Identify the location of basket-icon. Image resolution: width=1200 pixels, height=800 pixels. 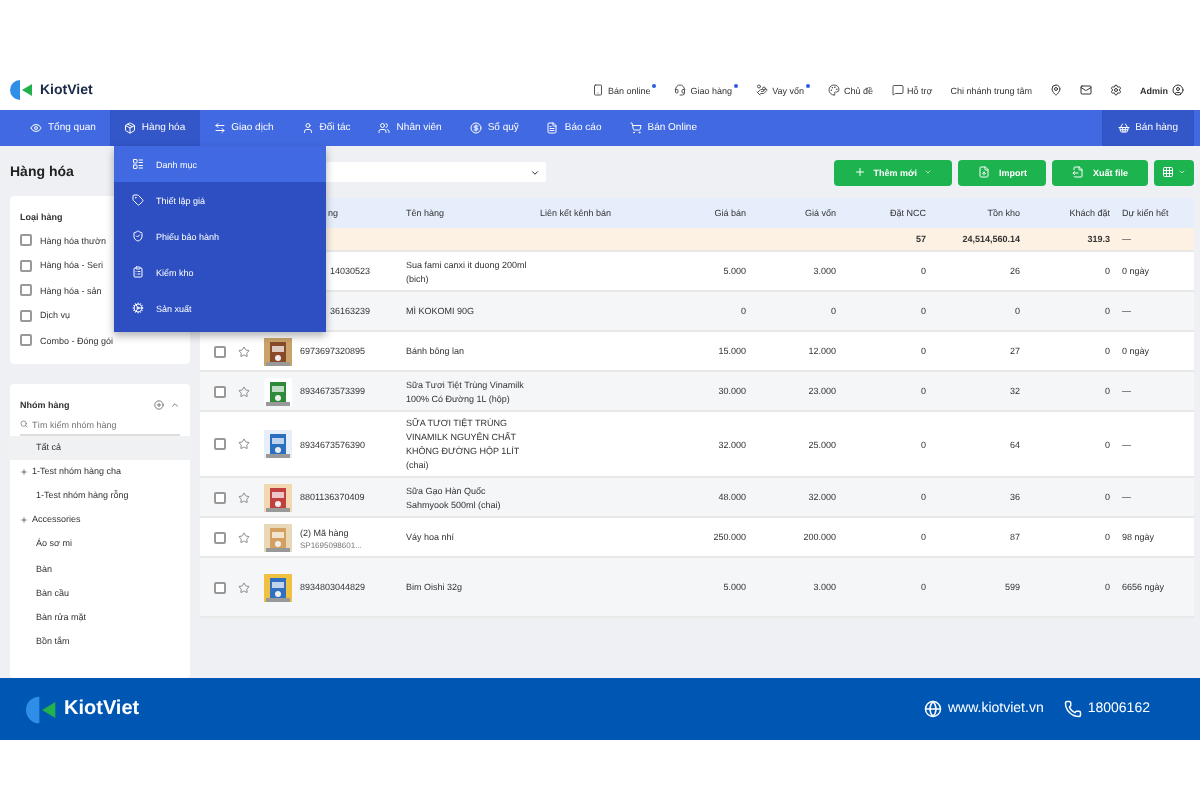
(1123, 128).